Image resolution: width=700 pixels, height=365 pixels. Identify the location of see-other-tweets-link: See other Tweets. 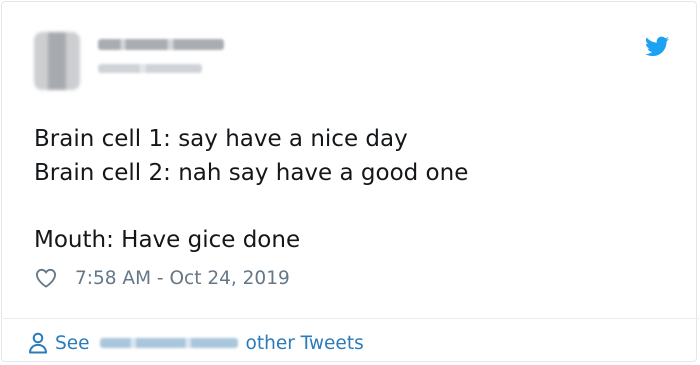
(196, 343).